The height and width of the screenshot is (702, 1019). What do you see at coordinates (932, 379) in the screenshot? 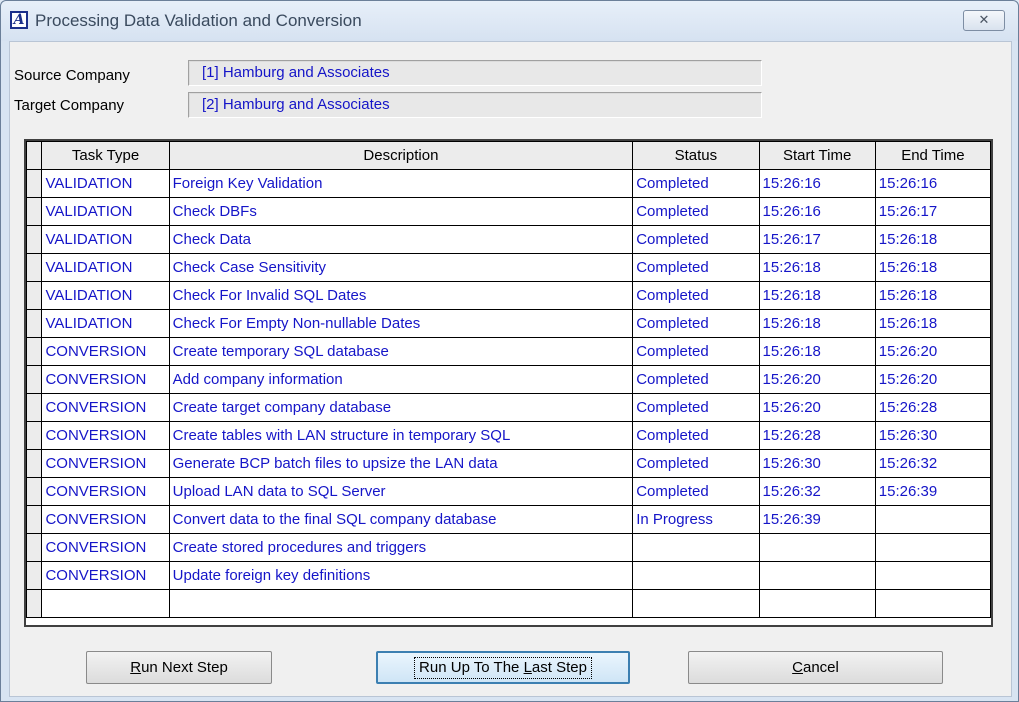
I see `end-time-cell: 15:26:20` at bounding box center [932, 379].